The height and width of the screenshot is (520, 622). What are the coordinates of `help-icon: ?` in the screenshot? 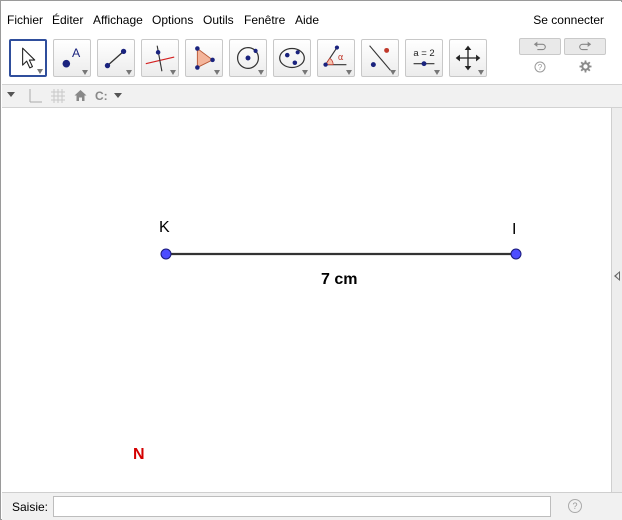 It's located at (540, 67).